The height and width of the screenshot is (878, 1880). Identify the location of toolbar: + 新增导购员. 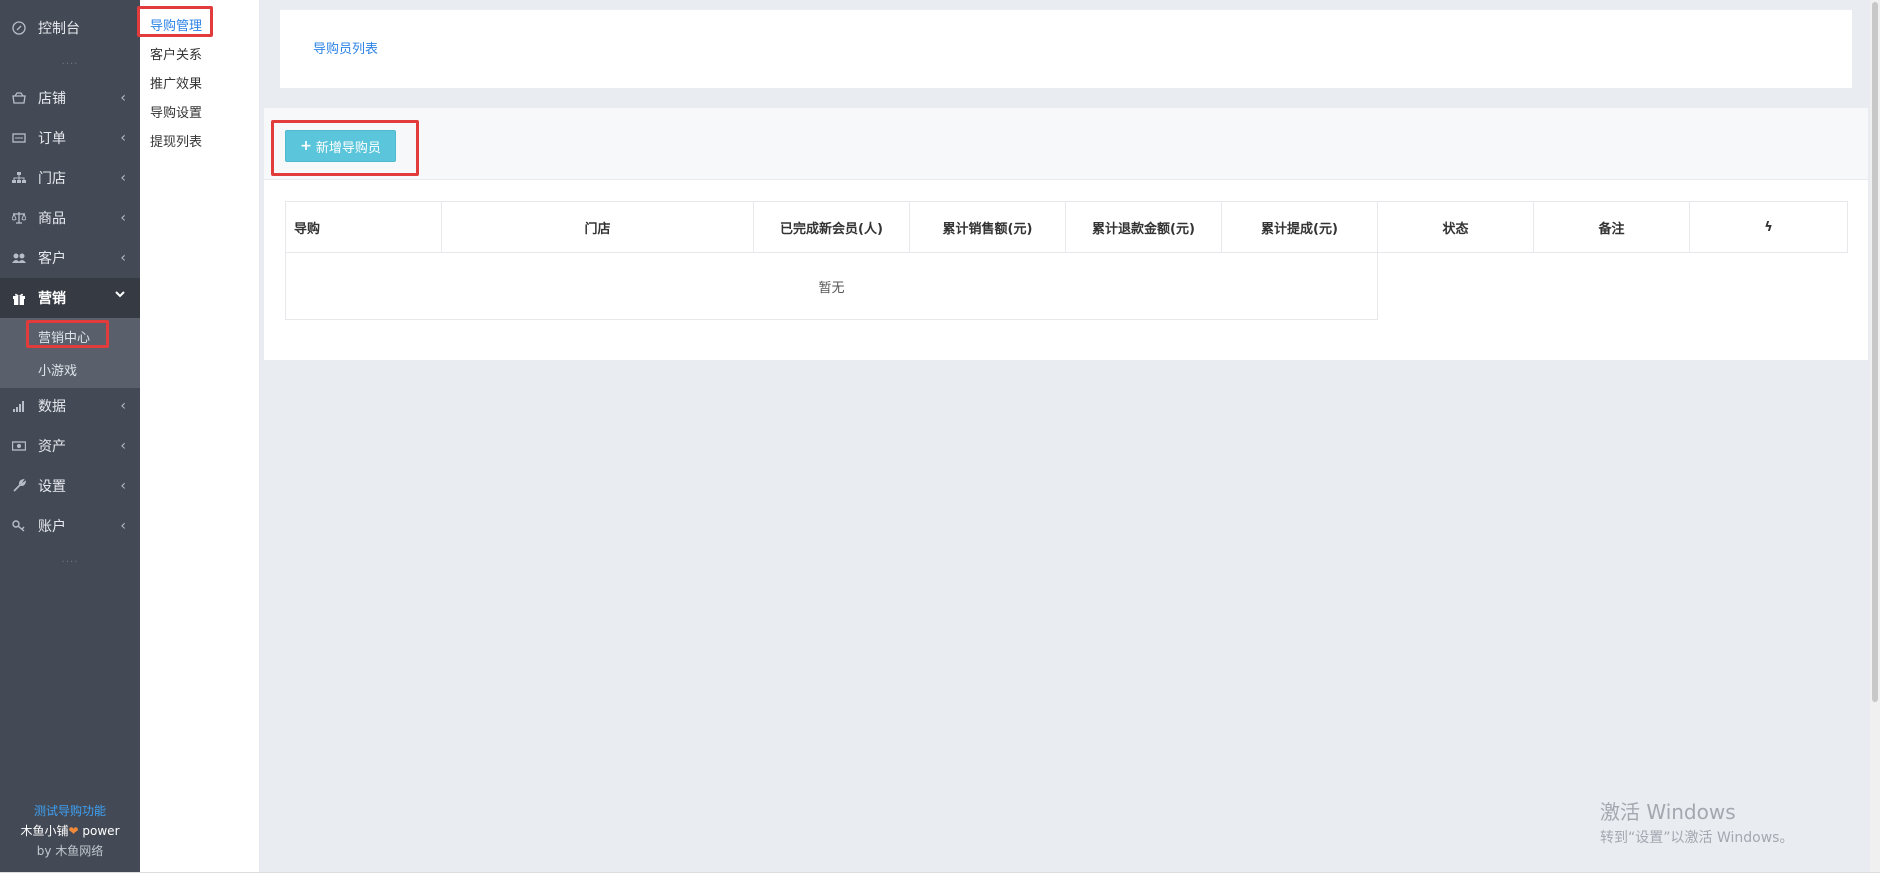
(1066, 144).